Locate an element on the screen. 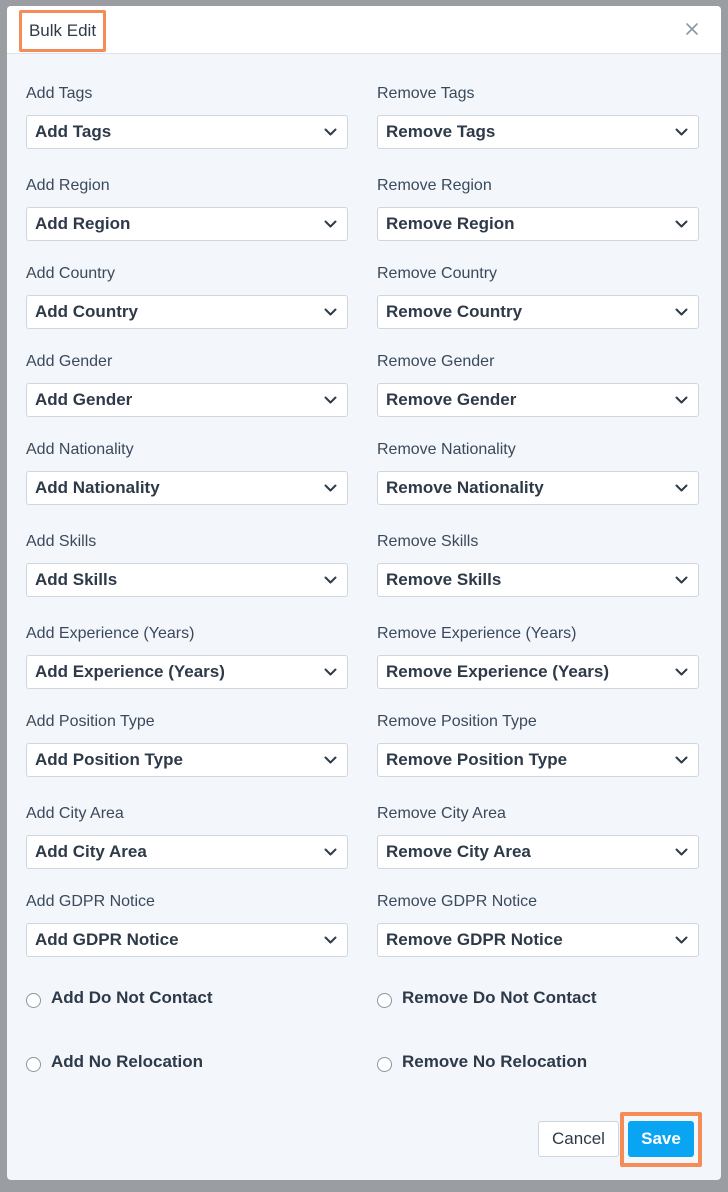  add-country-field: Add Country Add Country is located at coordinates (187, 296).